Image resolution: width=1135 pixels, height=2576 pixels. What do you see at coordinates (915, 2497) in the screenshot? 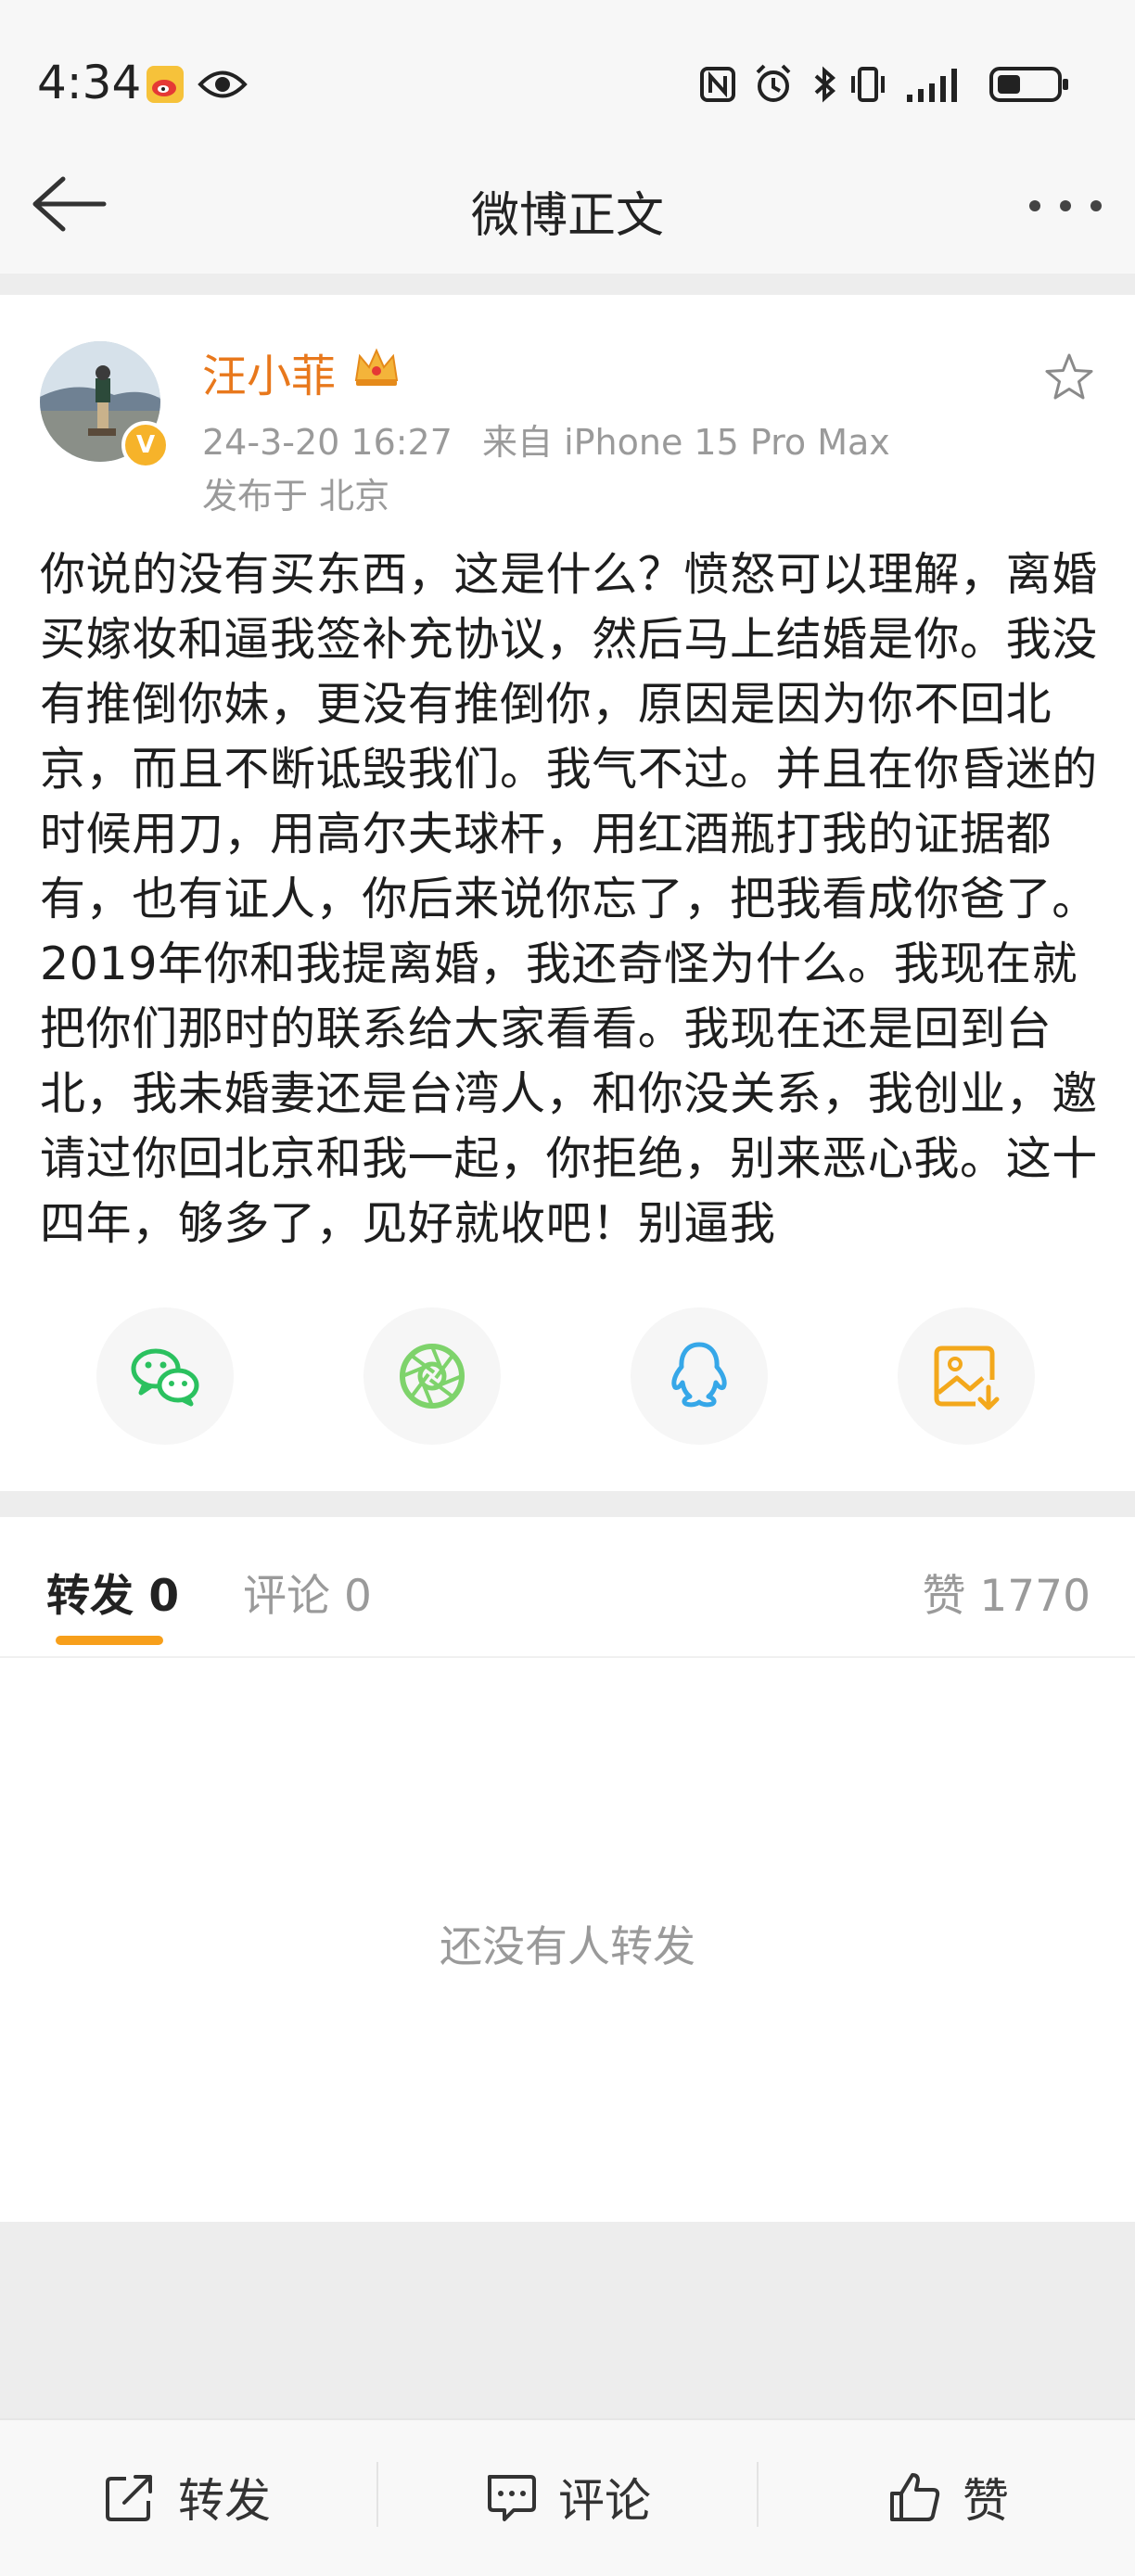
I see `thumbs-up-icon` at bounding box center [915, 2497].